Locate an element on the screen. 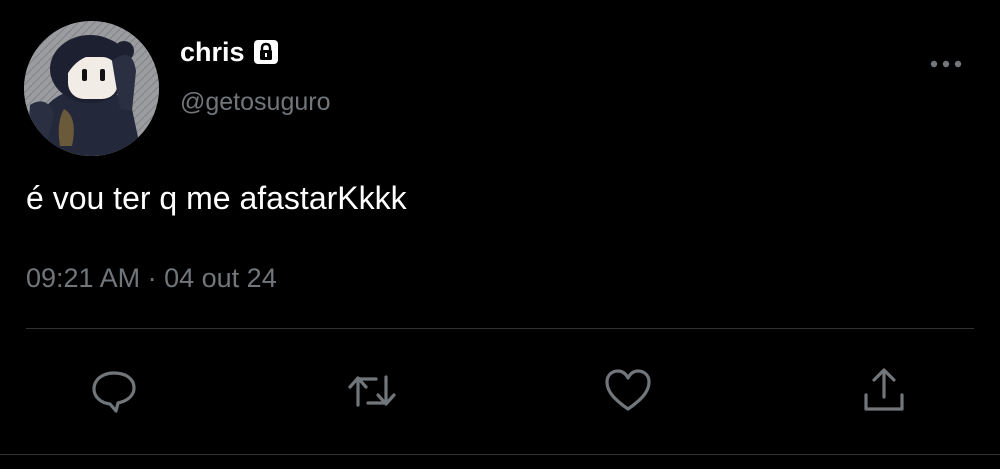 The height and width of the screenshot is (469, 1000). reply-icon is located at coordinates (114, 392).